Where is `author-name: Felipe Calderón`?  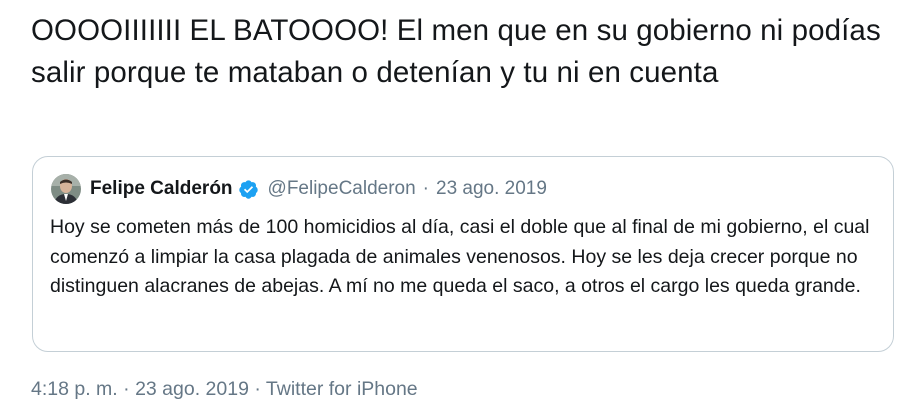
author-name: Felipe Calderón is located at coordinates (161, 189).